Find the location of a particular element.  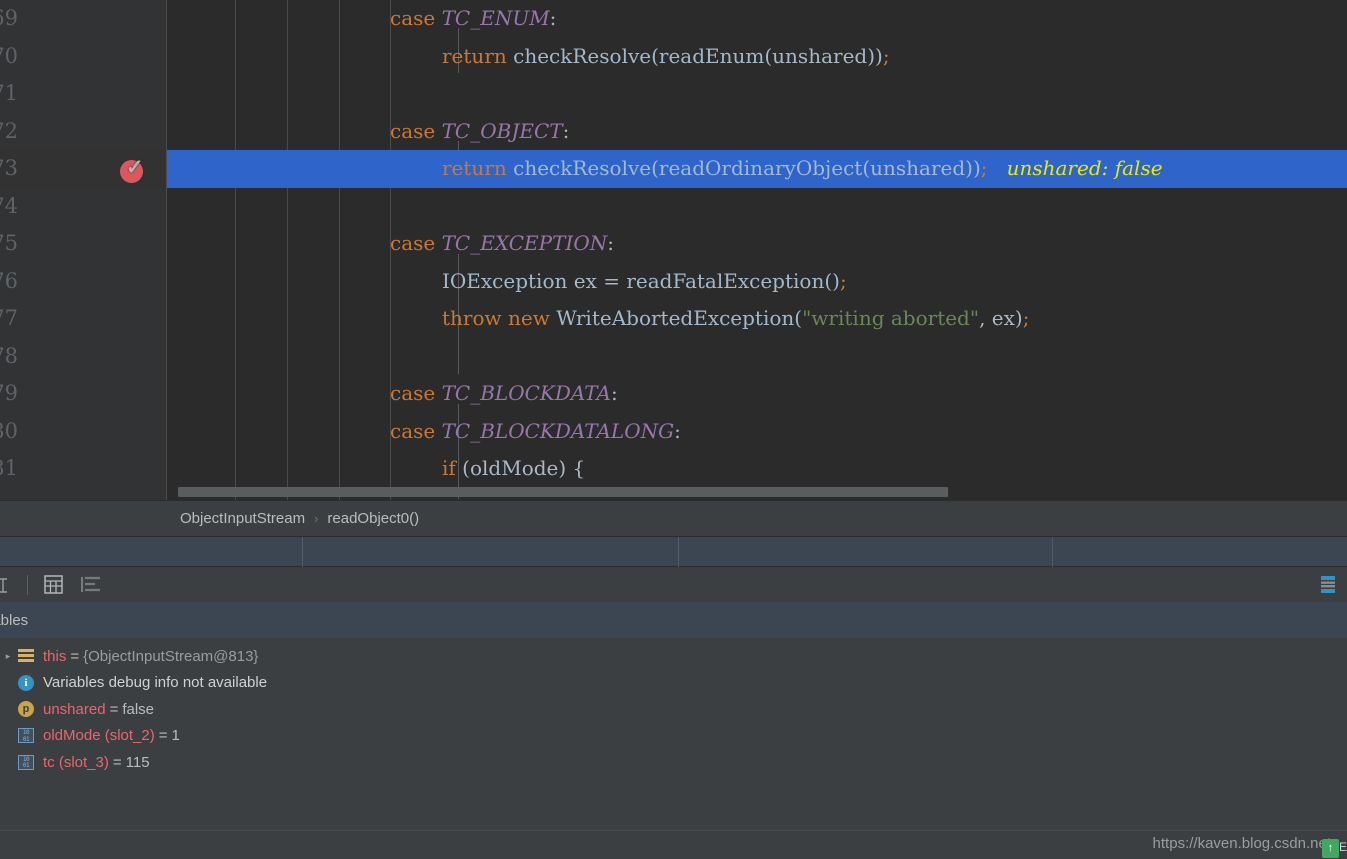

variable-row: 10 01 tc (slot_3) = 115 is located at coordinates (673, 762).